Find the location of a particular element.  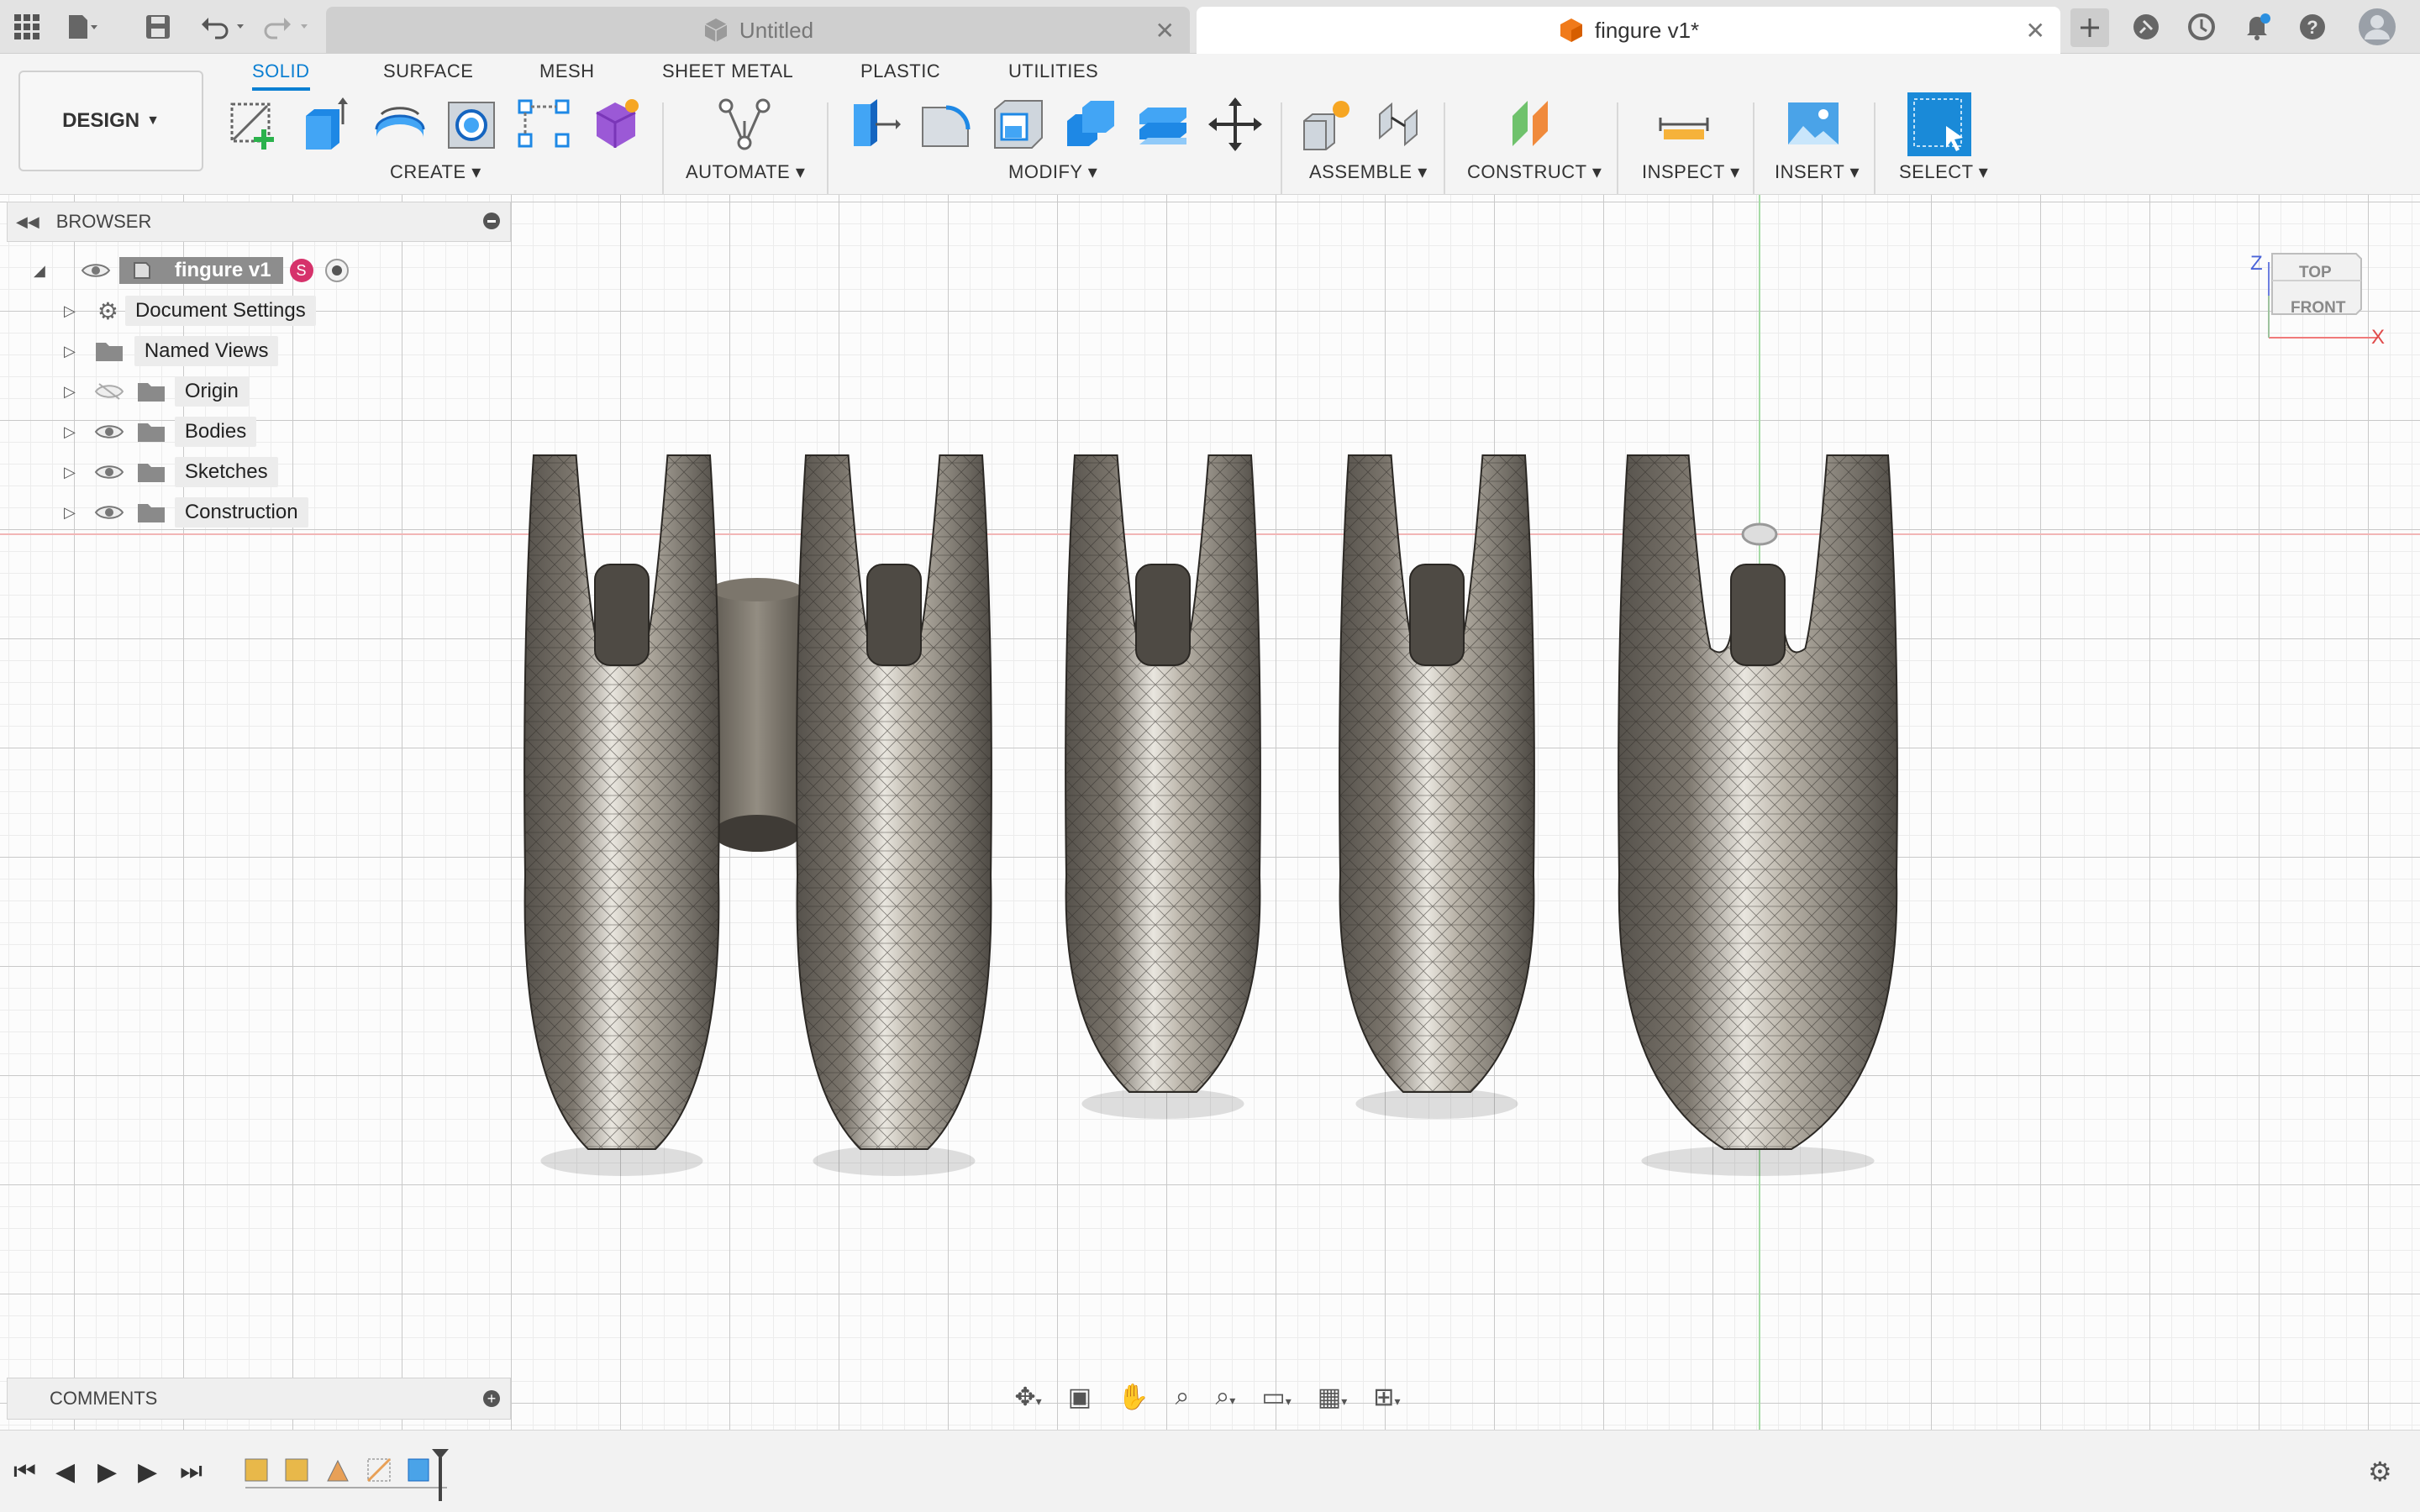

grid-settings-icon: ▦▾ is located at coordinates (1332, 1397).